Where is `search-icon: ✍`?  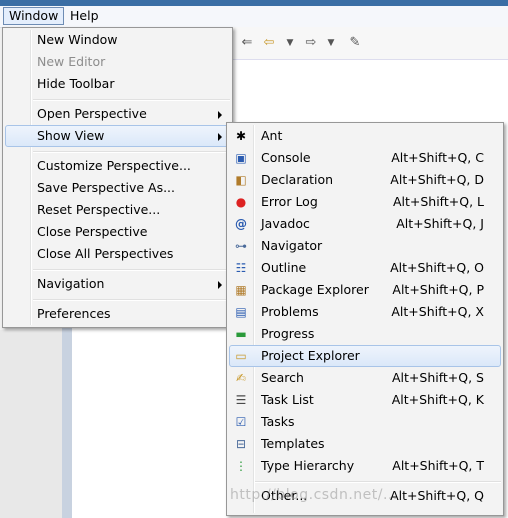
search-icon: ✍ is located at coordinates (241, 378).